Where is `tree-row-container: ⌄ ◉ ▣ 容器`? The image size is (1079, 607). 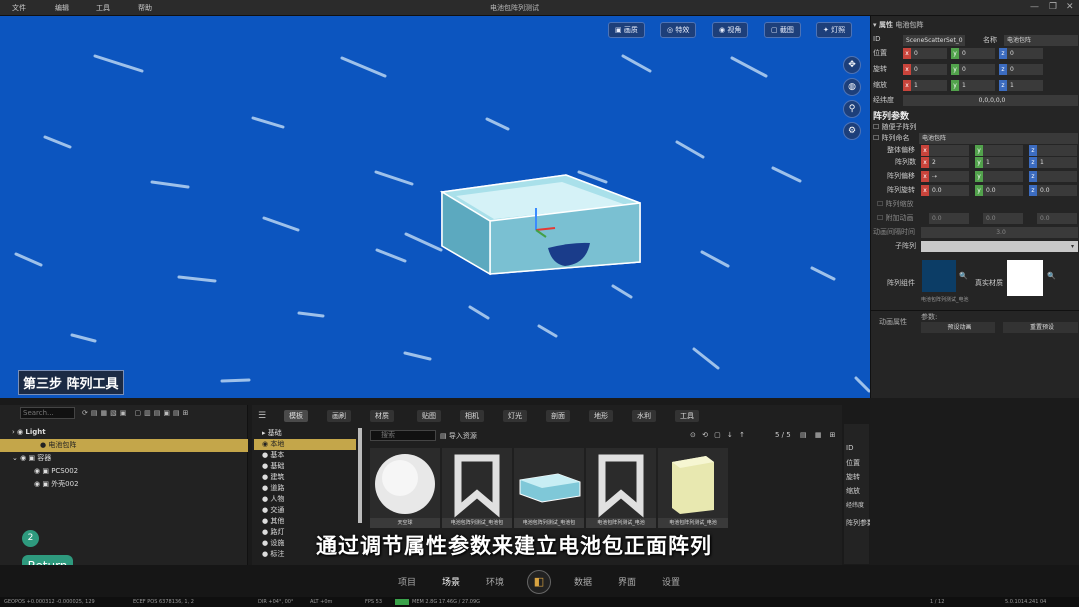
tree-row-container: ⌄ ◉ ▣ 容器 is located at coordinates (124, 458).